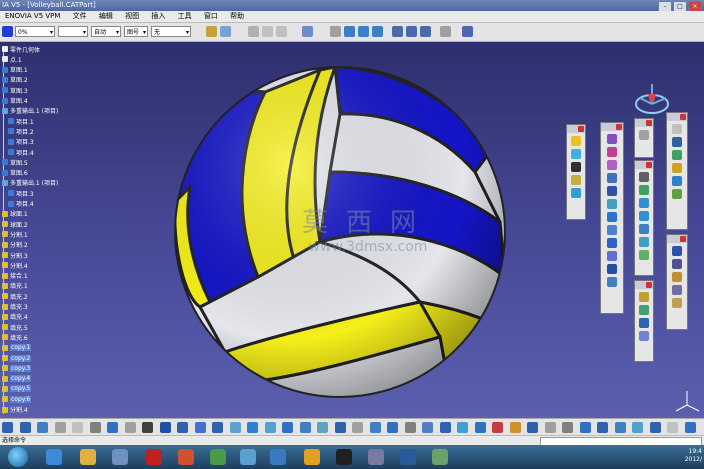 This screenshot has height=469, width=704. I want to click on line-icon, so click(576, 154).